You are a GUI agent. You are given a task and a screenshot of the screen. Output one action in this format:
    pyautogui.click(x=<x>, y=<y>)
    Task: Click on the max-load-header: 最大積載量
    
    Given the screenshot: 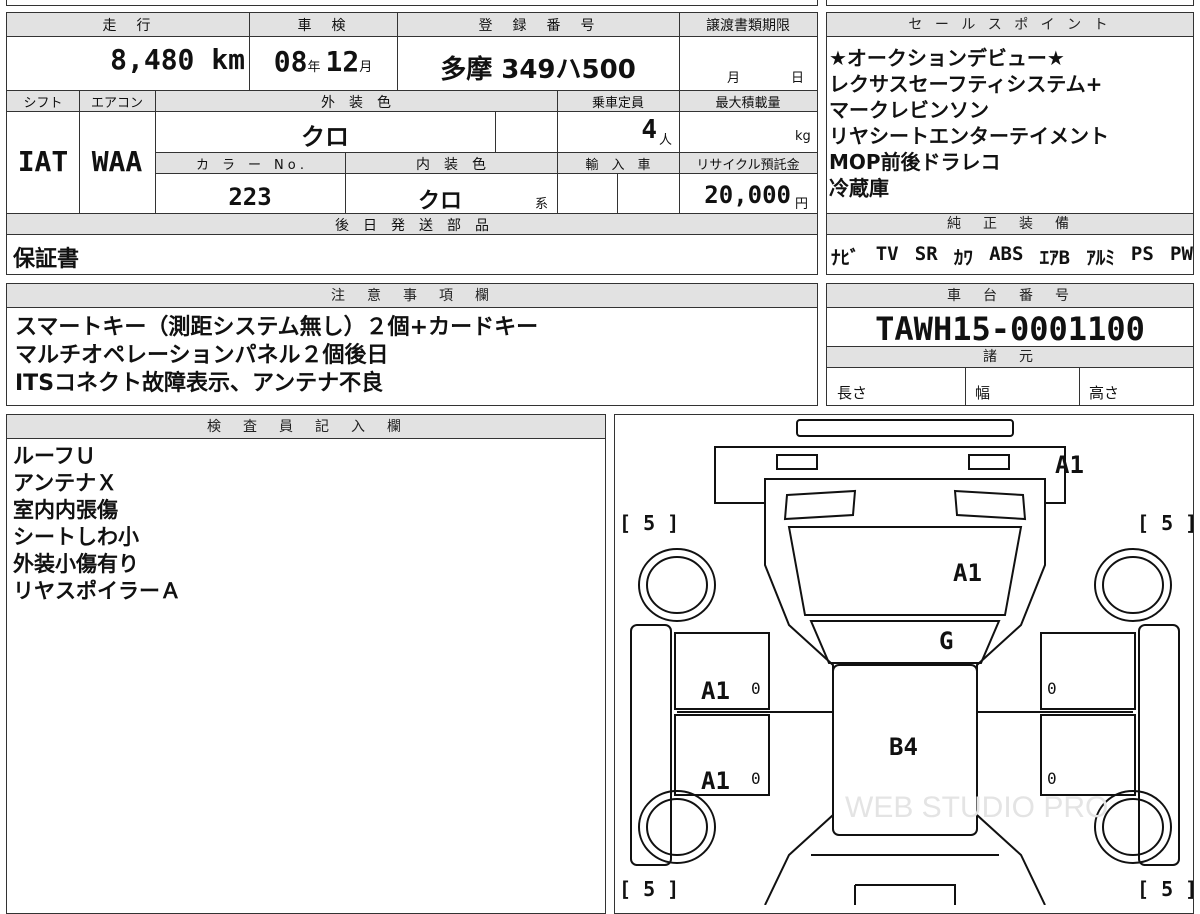 What is the action you would take?
    pyautogui.click(x=748, y=103)
    